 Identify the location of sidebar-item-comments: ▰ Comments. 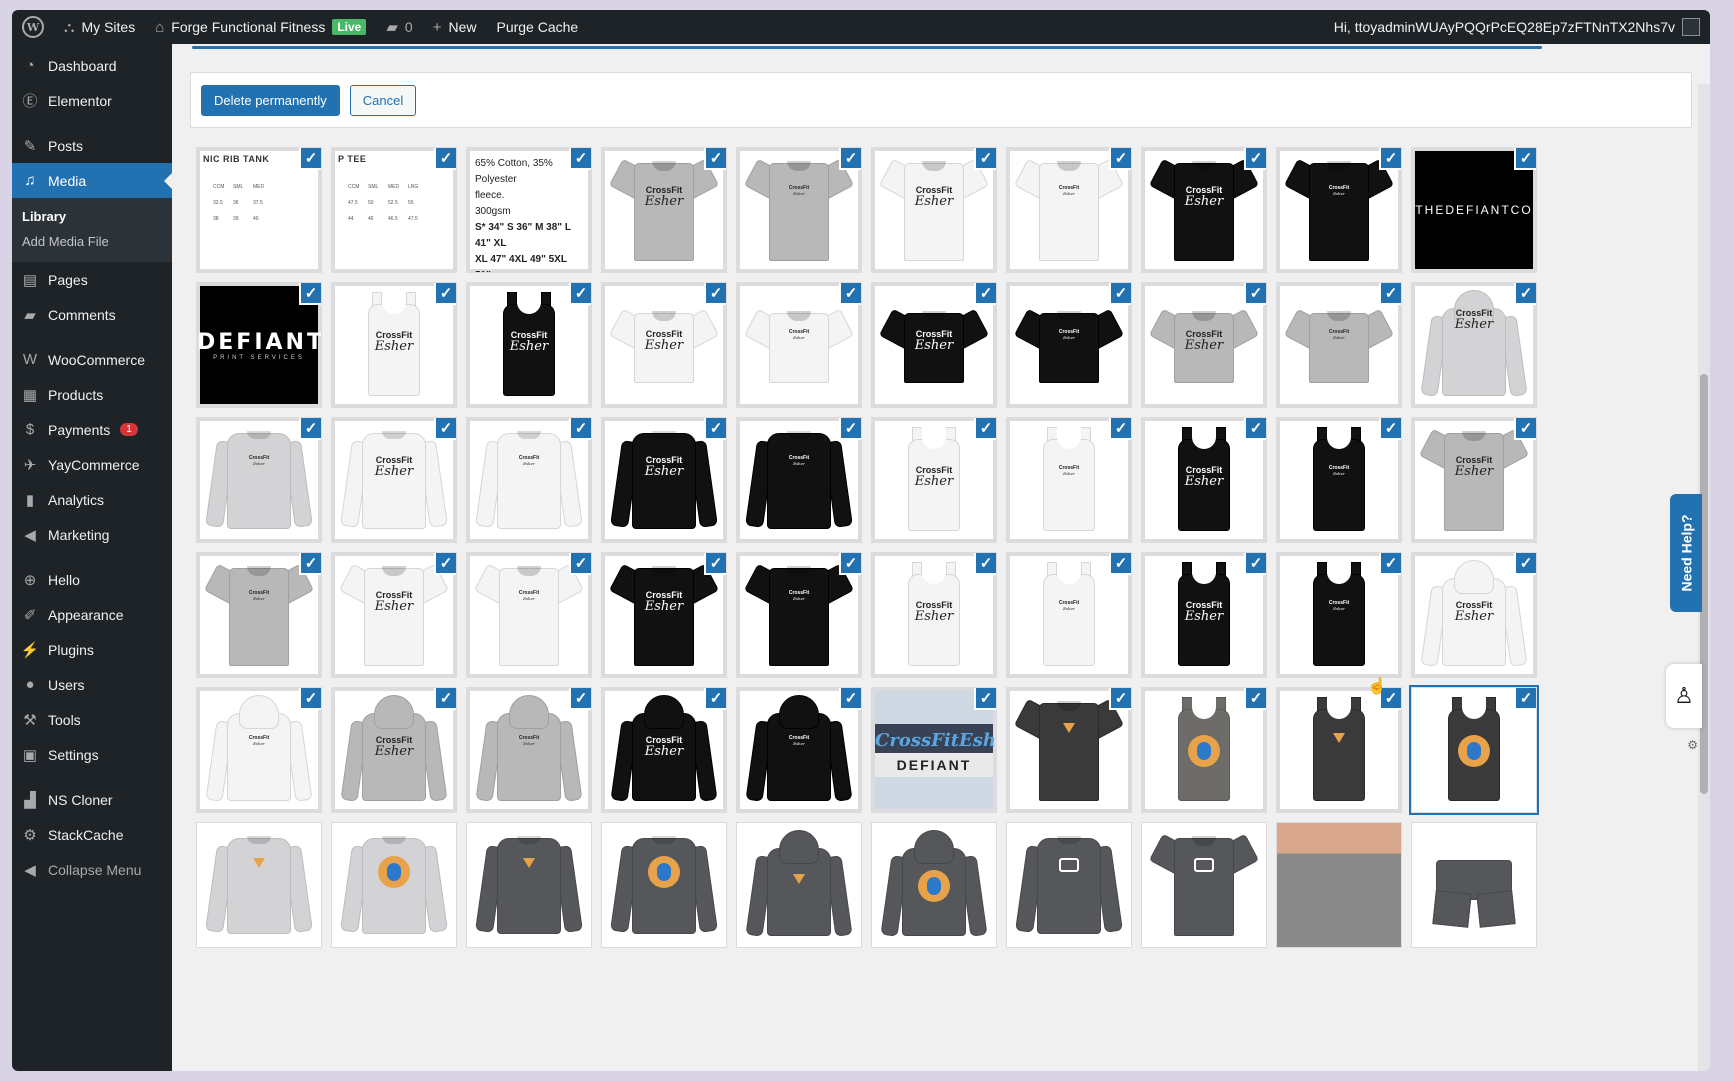
(92, 314).